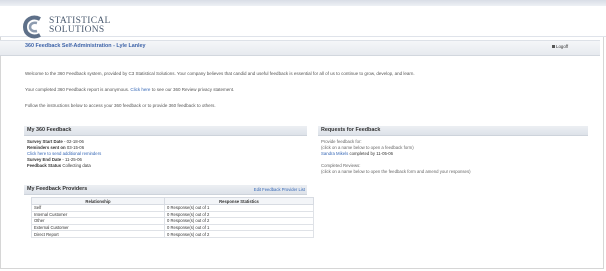 Image resolution: width=606 pixels, height=271 pixels. I want to click on providers-header-row: Relationship Response Statistics, so click(172, 201).